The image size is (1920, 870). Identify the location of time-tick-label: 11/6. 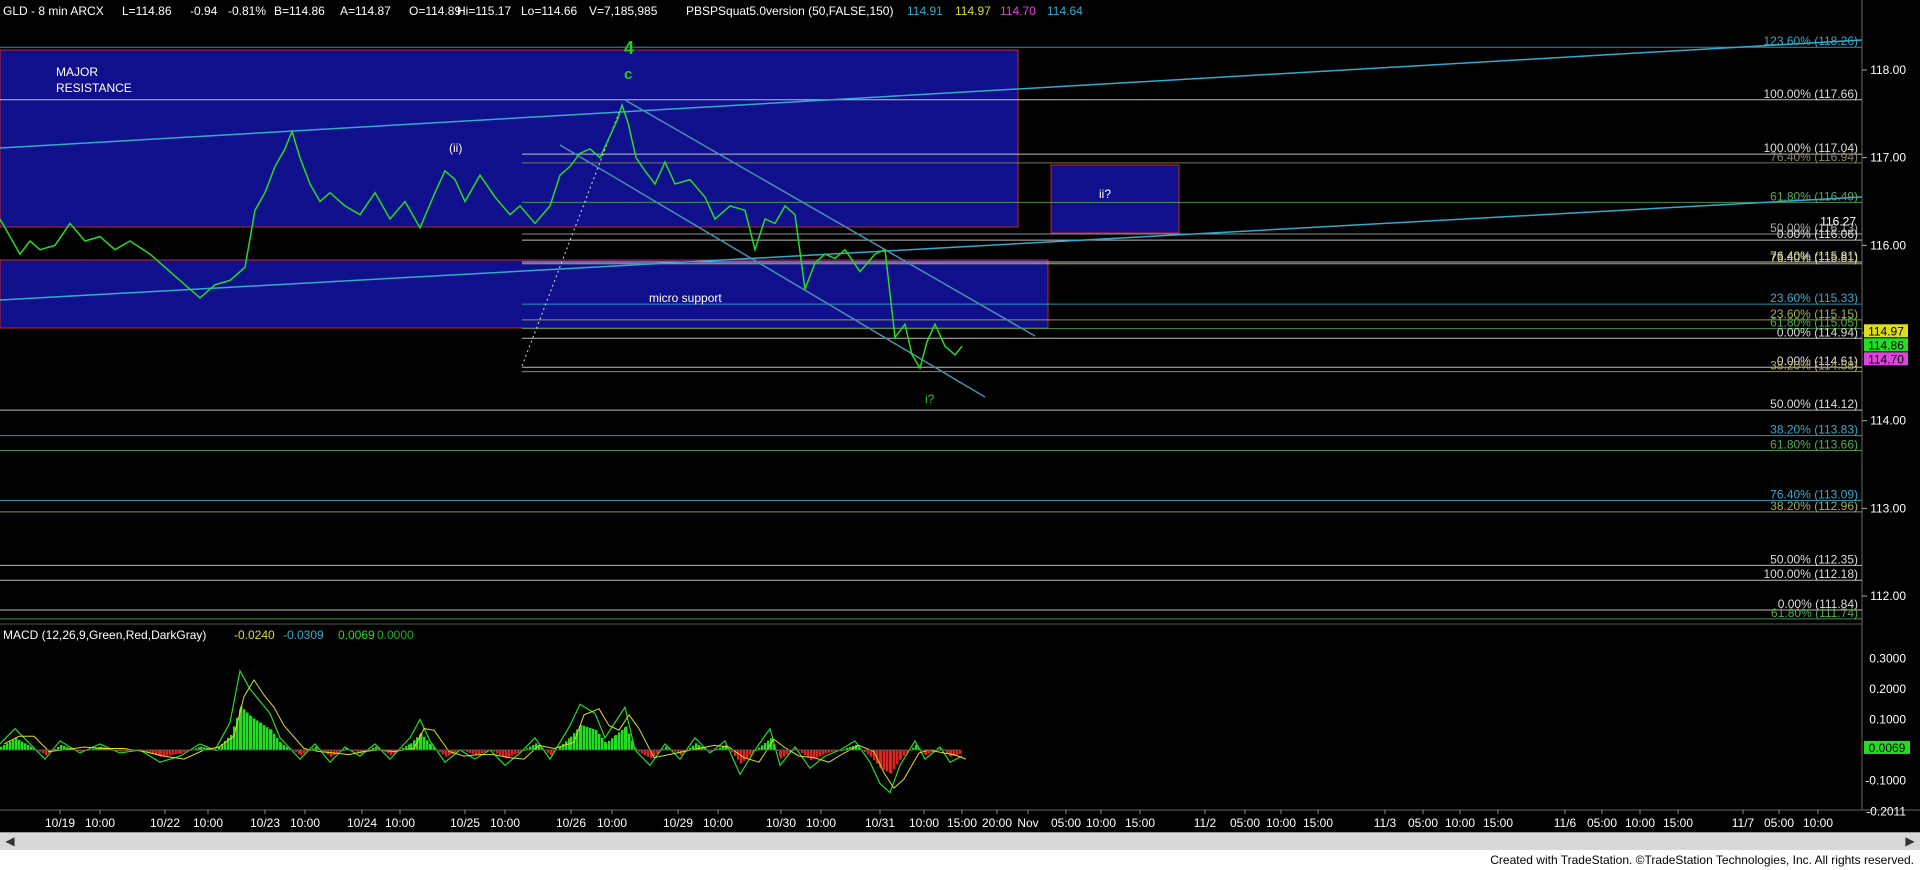
(1565, 823).